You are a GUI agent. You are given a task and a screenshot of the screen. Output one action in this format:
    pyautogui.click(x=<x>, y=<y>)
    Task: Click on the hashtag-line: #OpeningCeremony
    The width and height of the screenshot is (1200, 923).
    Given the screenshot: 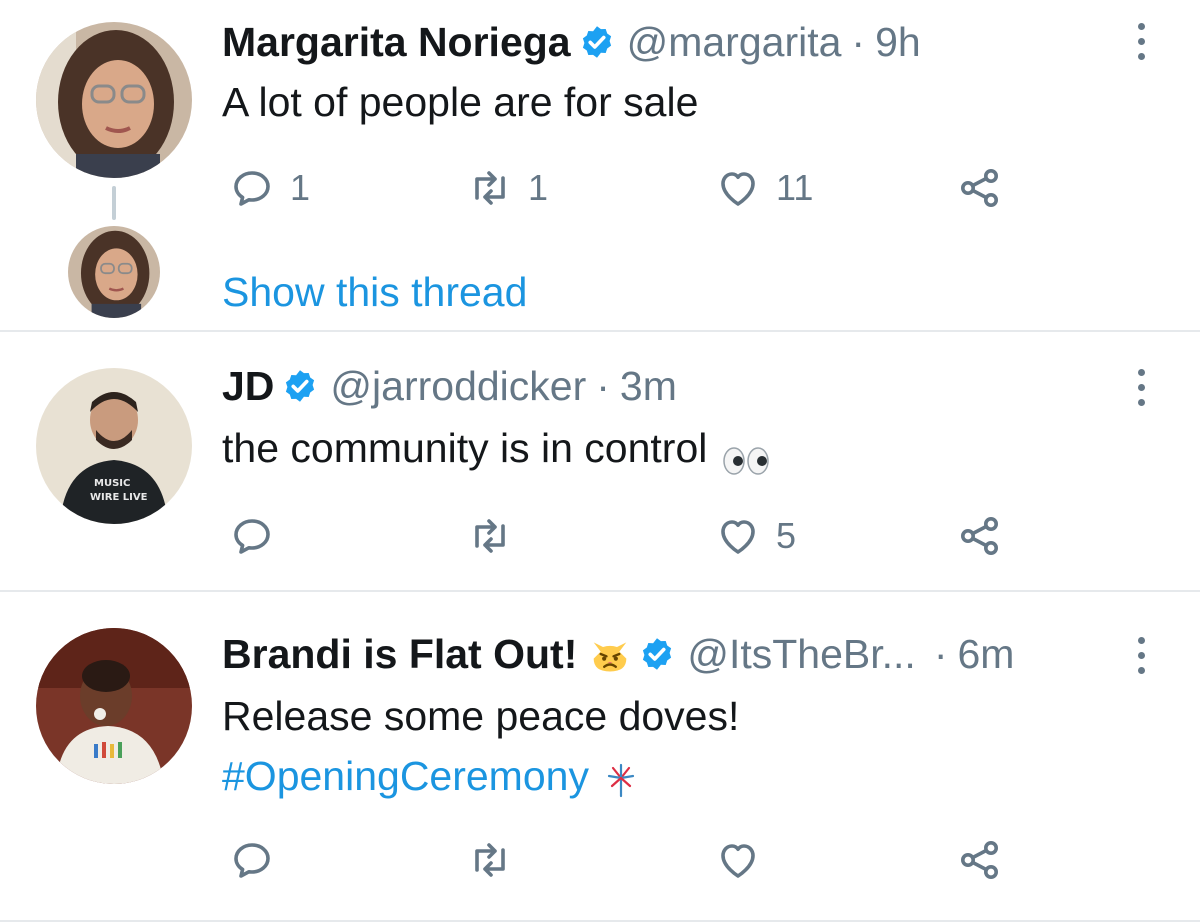 What is the action you would take?
    pyautogui.click(x=430, y=776)
    